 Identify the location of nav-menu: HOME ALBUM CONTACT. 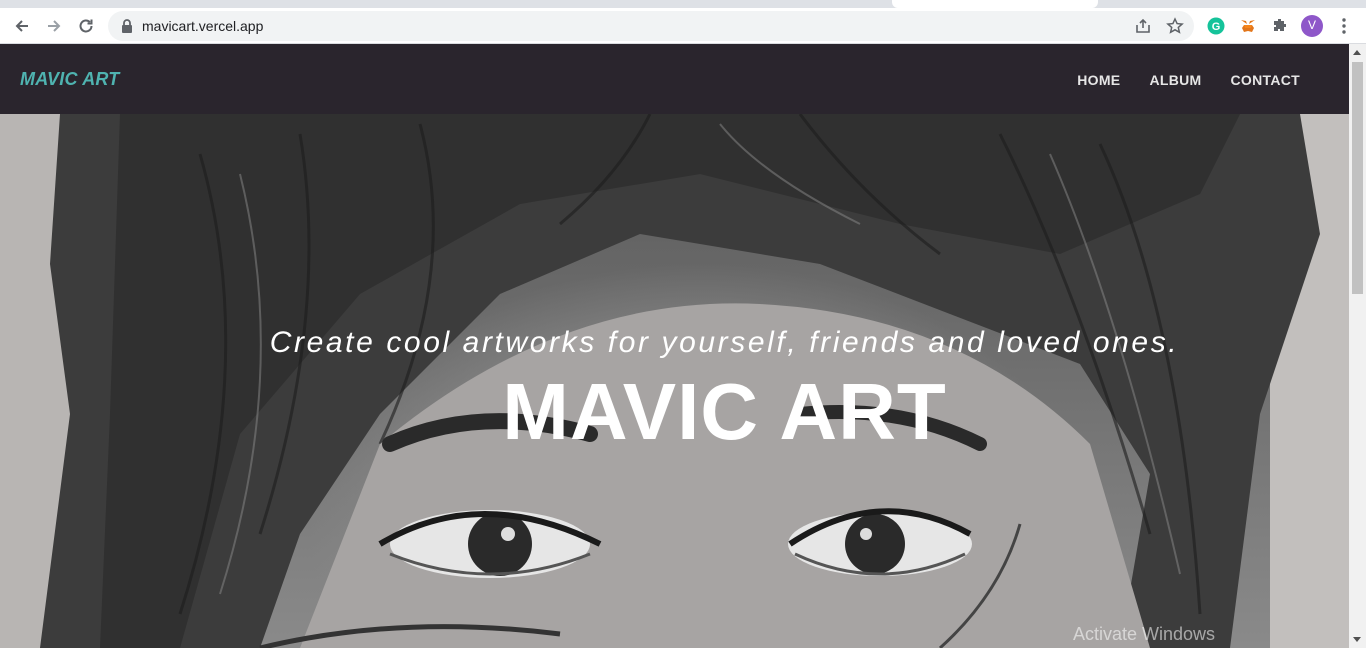
(1188, 80).